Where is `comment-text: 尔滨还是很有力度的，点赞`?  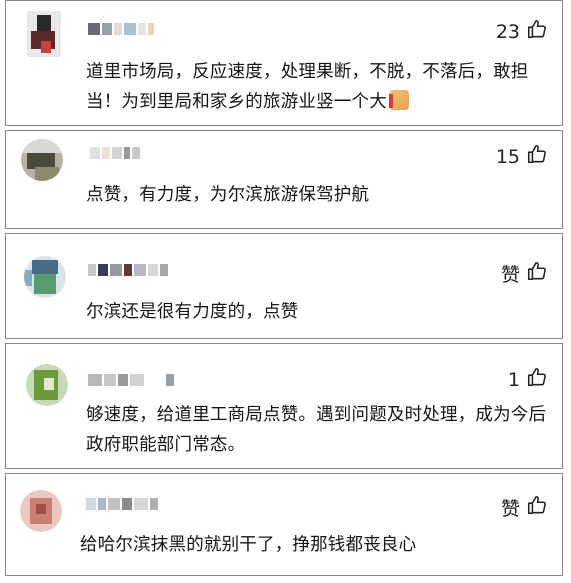 comment-text: 尔滨还是很有力度的，点赞 is located at coordinates (192, 312).